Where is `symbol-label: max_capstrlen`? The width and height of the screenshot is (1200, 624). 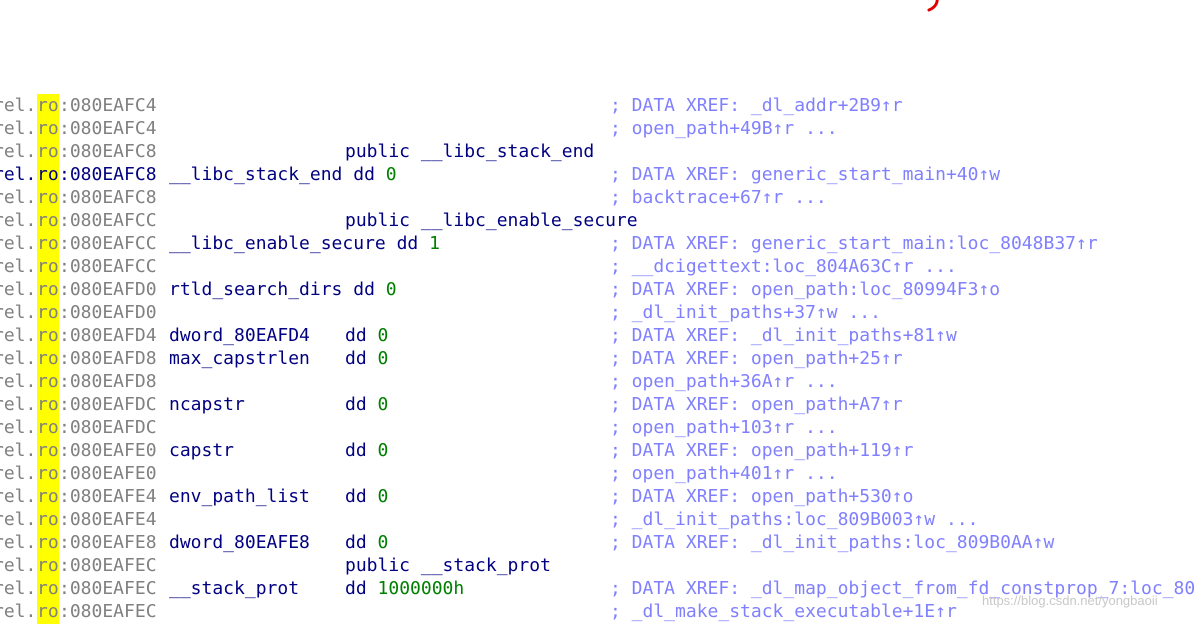
symbol-label: max_capstrlen is located at coordinates (239, 358).